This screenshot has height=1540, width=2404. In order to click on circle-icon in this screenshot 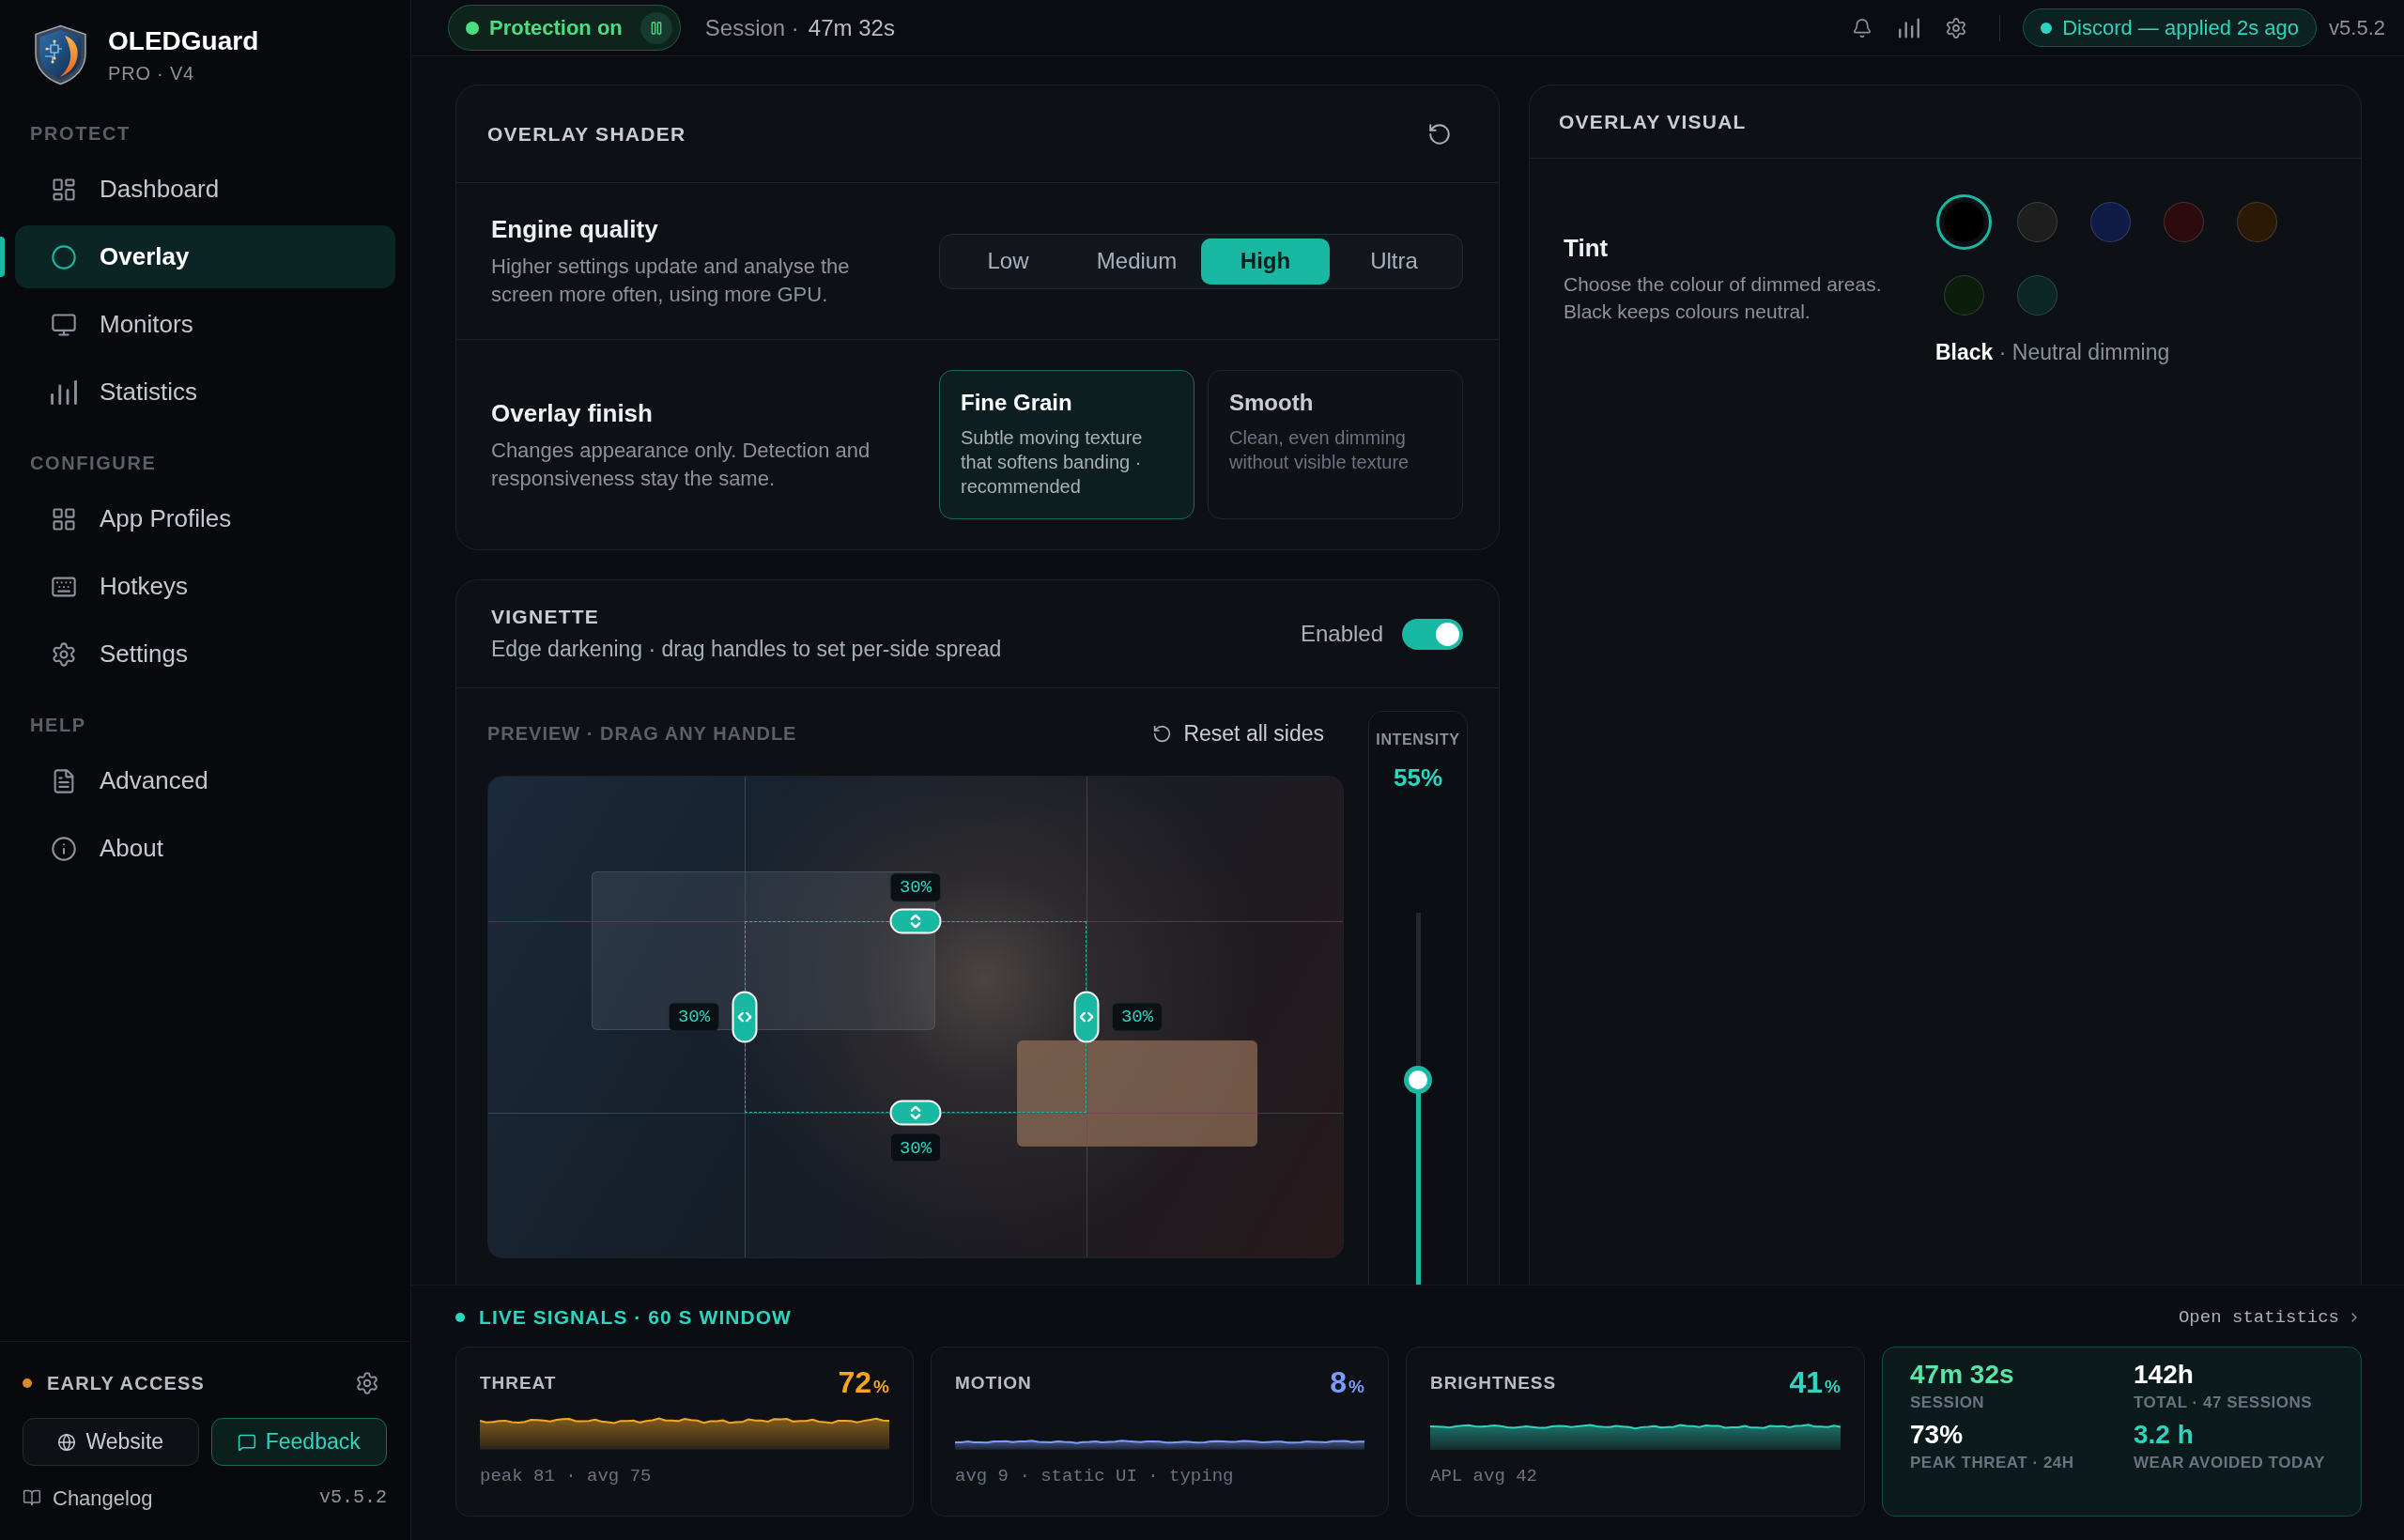, I will do `click(64, 256)`.